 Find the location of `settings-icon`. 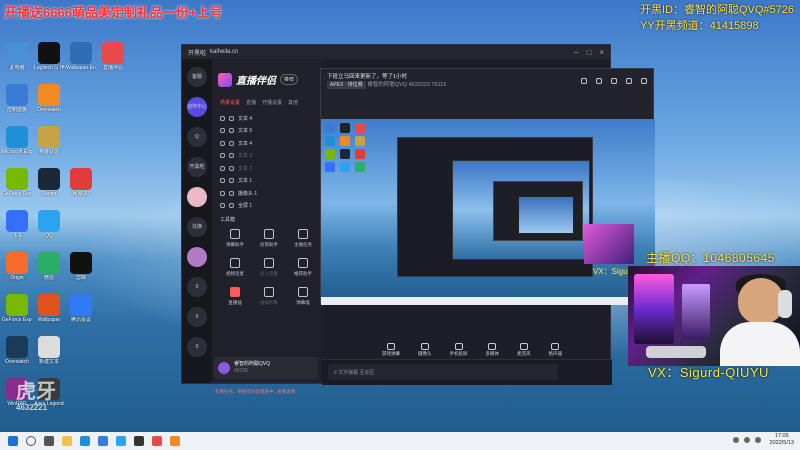

settings-icon is located at coordinates (614, 81).